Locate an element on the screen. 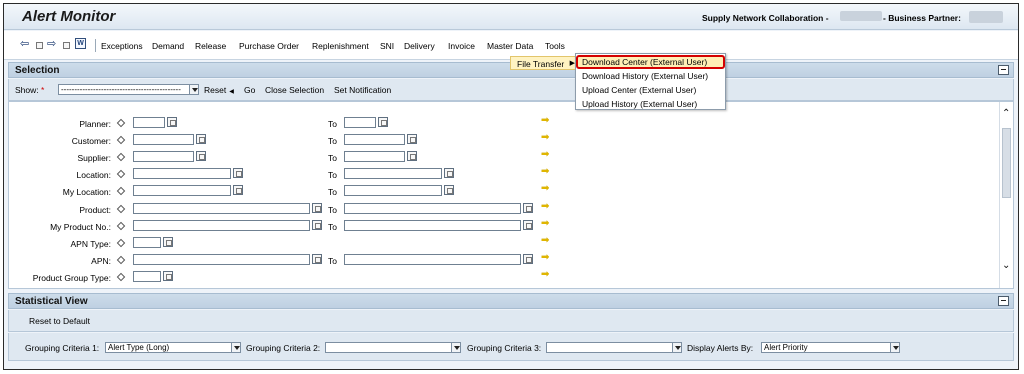  vertical-scrollbar: ⌃ ⌄ is located at coordinates (1006, 195).